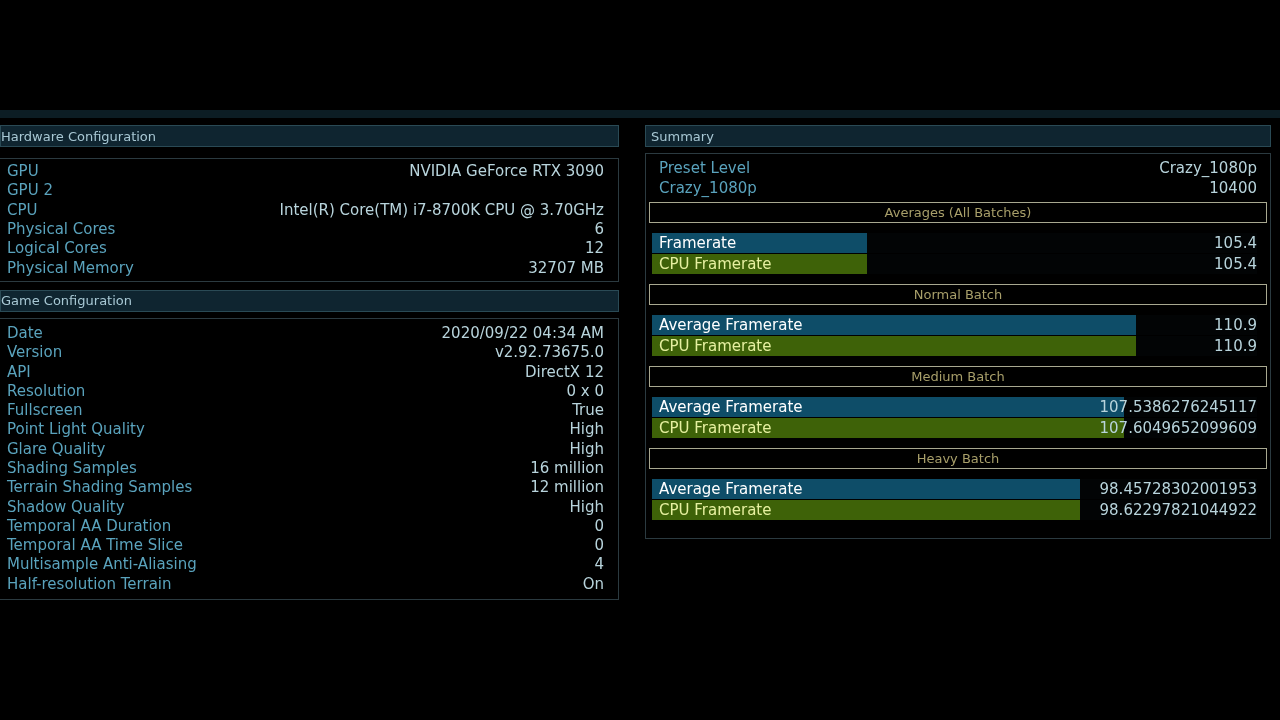  What do you see at coordinates (705, 168) in the screenshot?
I see `field-label: Preset Level` at bounding box center [705, 168].